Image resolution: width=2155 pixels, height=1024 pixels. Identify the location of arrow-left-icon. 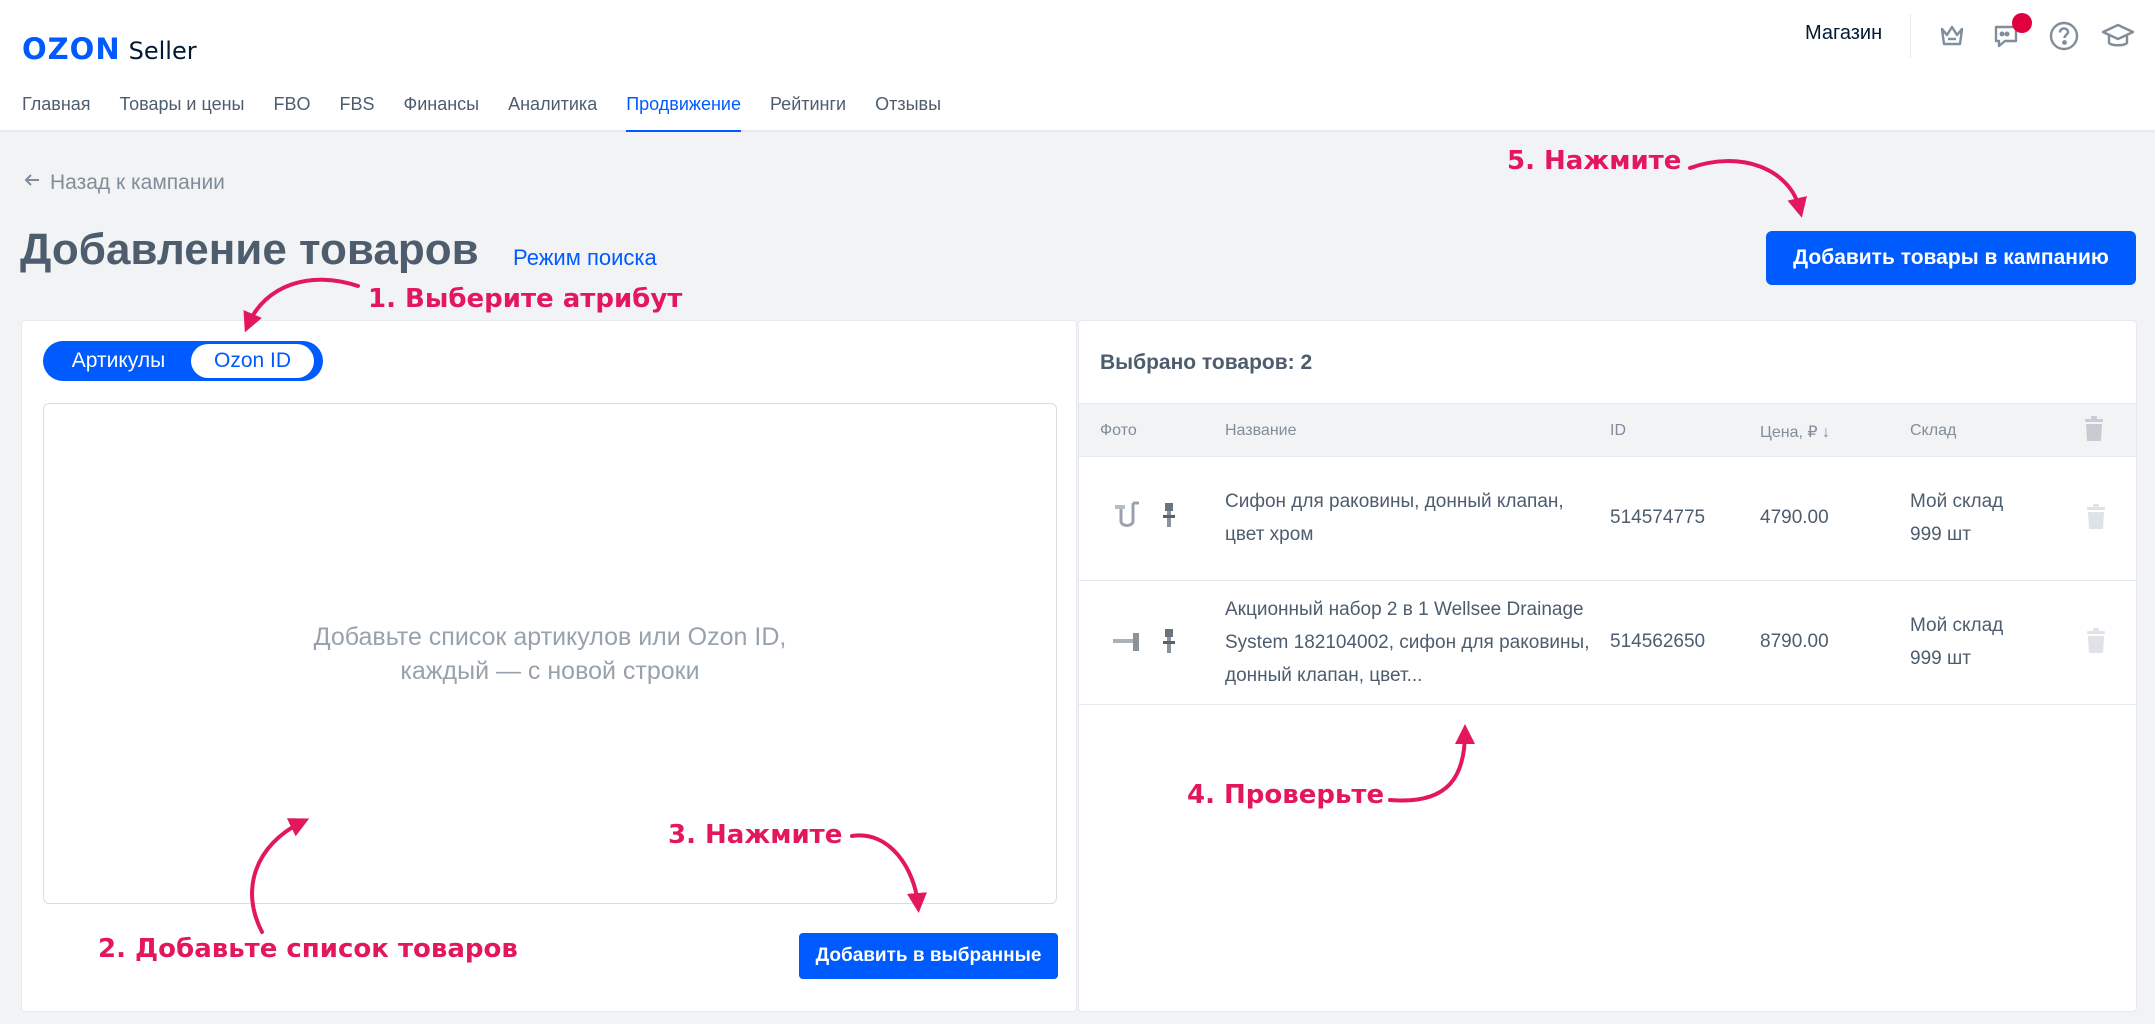
(32, 183).